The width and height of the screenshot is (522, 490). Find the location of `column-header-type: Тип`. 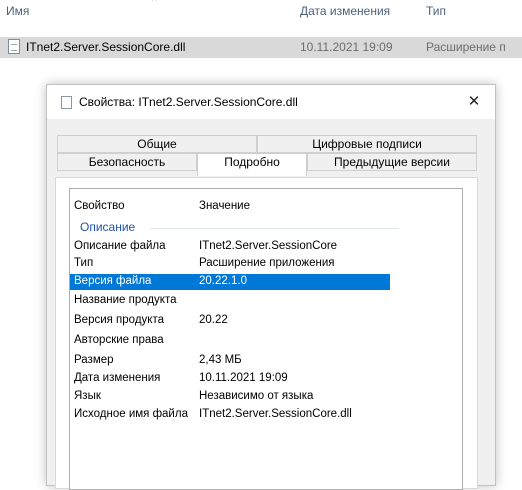

column-header-type: Тип is located at coordinates (436, 11).